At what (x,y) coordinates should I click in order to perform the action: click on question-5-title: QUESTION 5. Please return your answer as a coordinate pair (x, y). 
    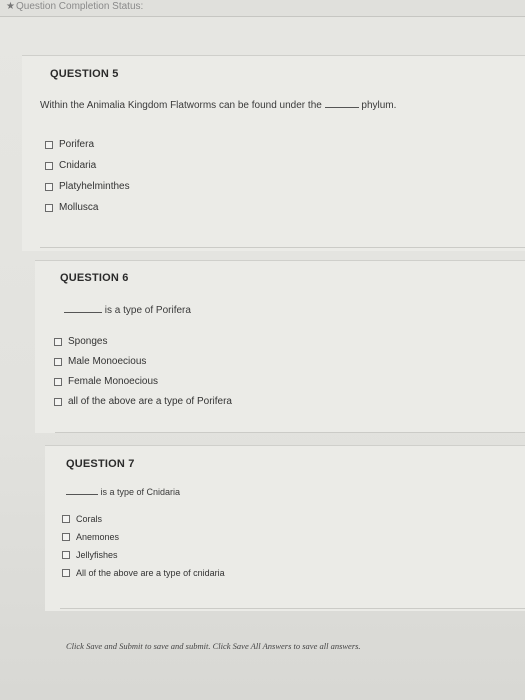
    Looking at the image, I should click on (84, 74).